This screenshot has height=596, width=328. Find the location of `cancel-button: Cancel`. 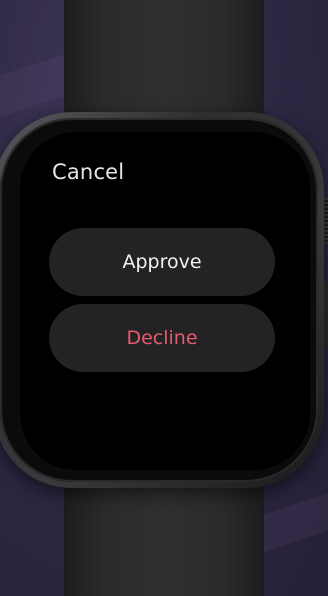

cancel-button: Cancel is located at coordinates (88, 172).